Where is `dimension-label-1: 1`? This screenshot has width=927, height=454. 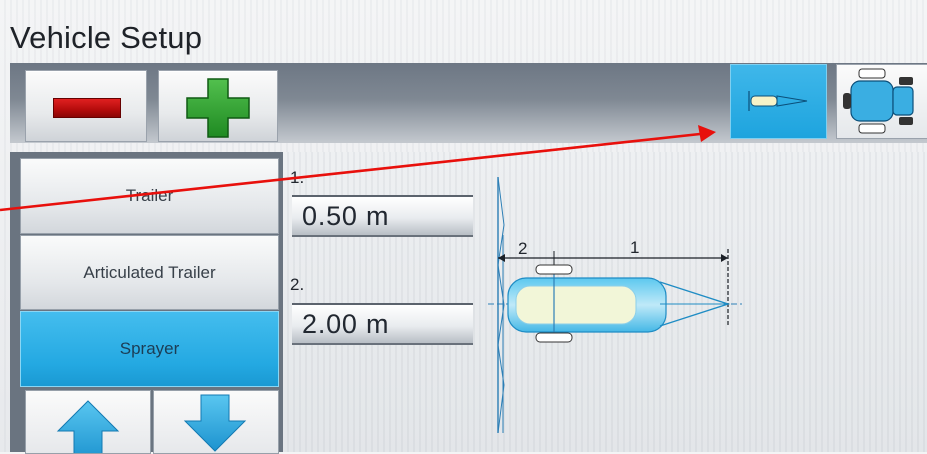 dimension-label-1: 1 is located at coordinates (634, 247).